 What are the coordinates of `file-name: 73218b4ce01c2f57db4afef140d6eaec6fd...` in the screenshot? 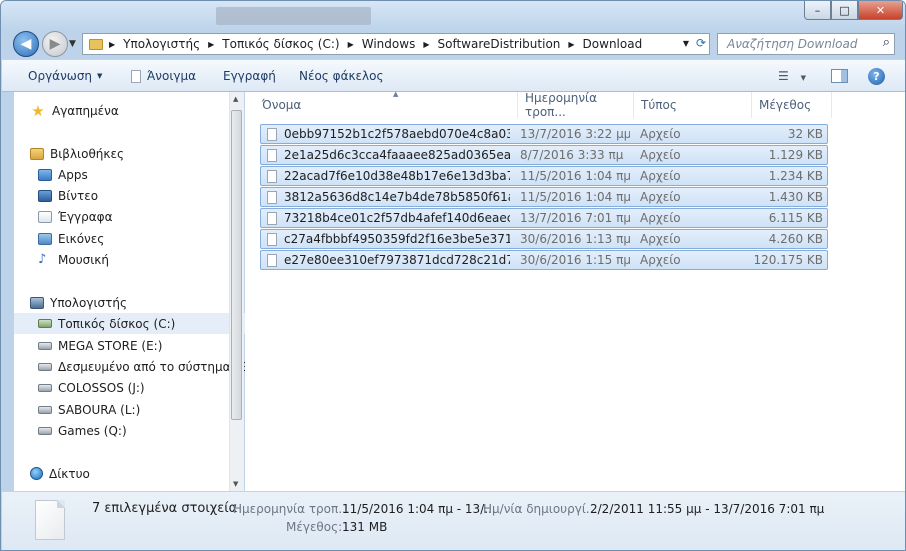 It's located at (397, 218).